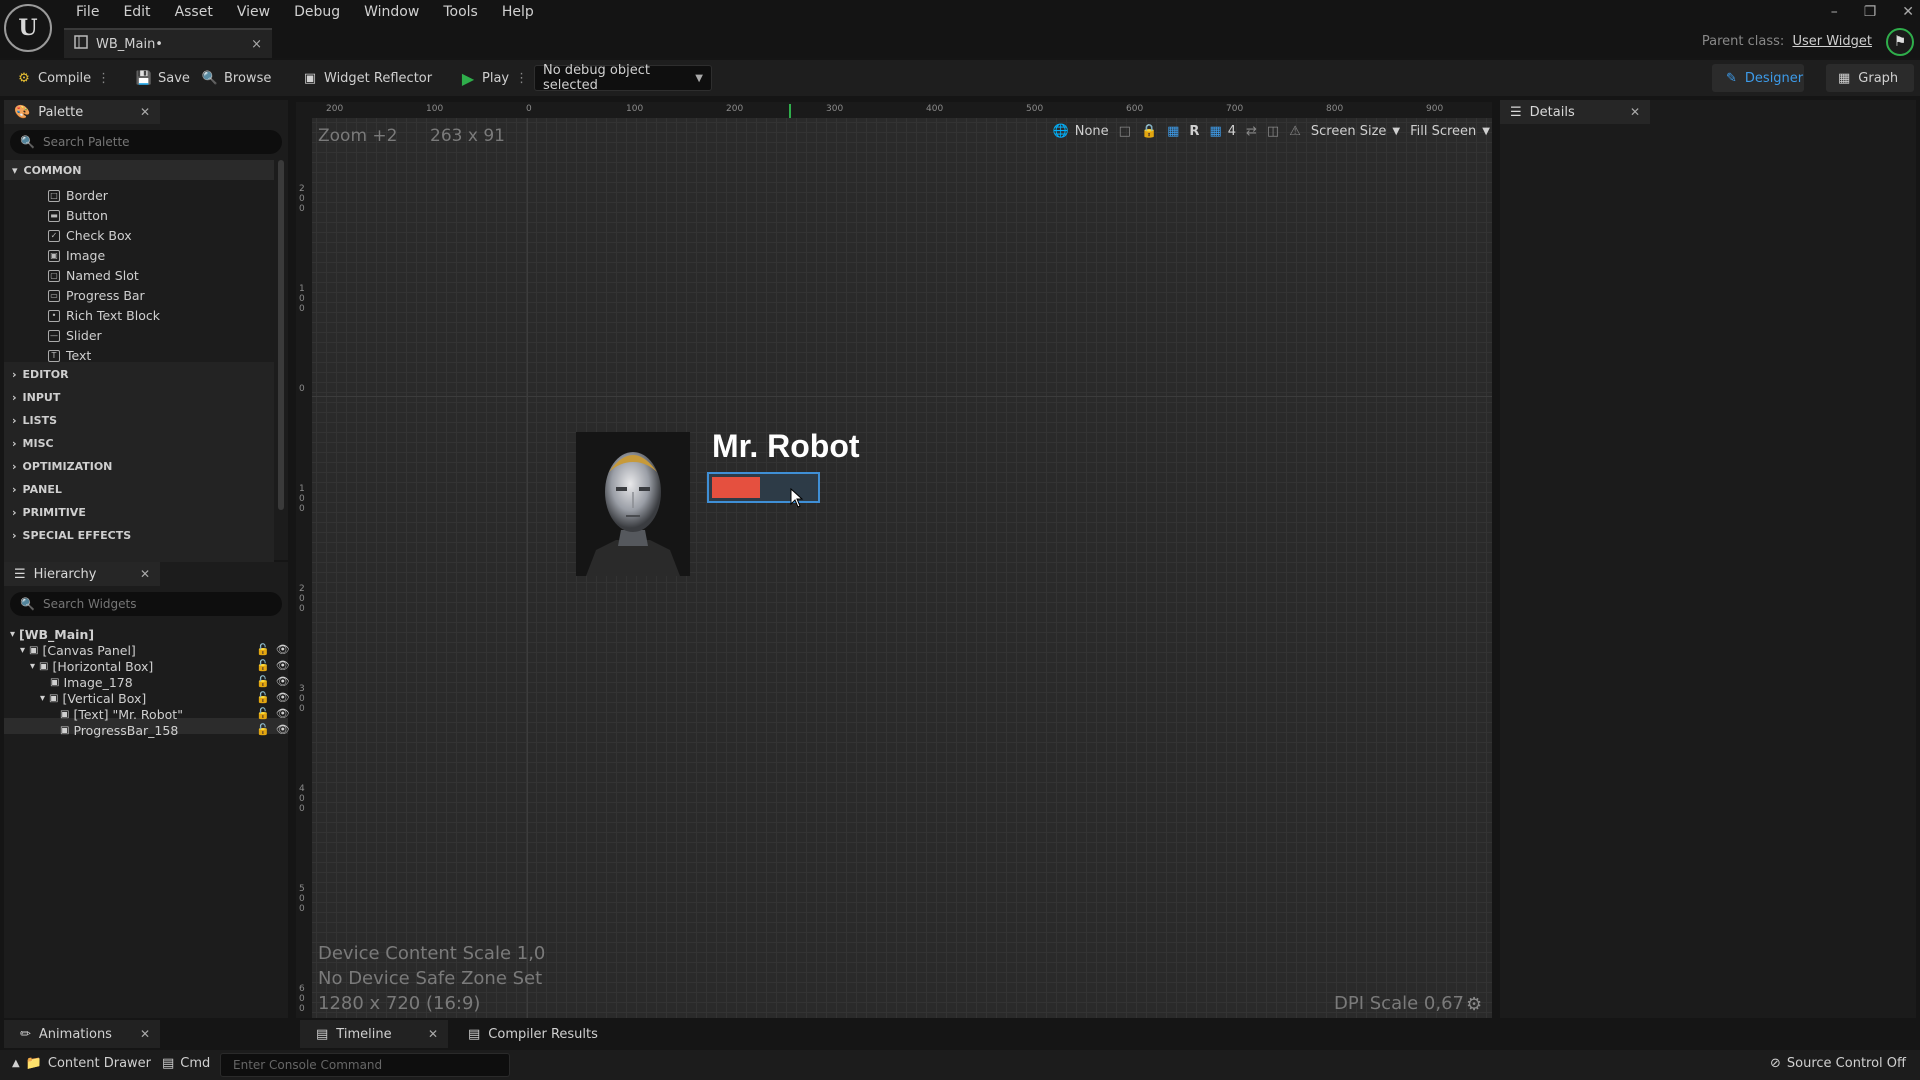 The height and width of the screenshot is (1080, 1920). I want to click on hierarchy-item: ▾ ▣ [Canvas Panel], so click(78, 650).